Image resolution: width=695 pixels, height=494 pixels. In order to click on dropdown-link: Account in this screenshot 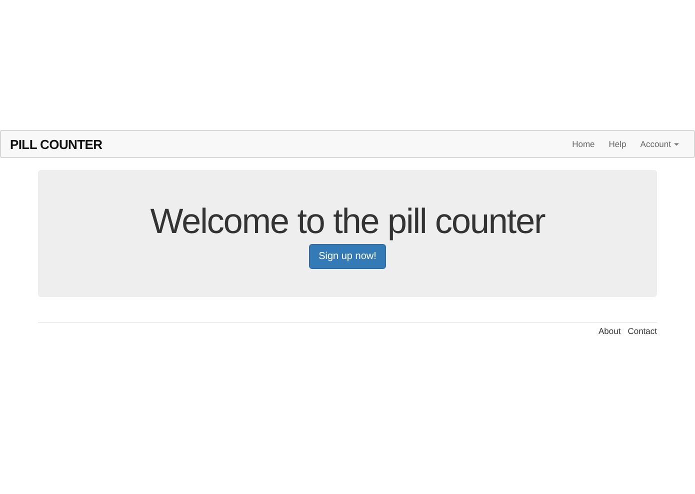, I will do `click(659, 144)`.